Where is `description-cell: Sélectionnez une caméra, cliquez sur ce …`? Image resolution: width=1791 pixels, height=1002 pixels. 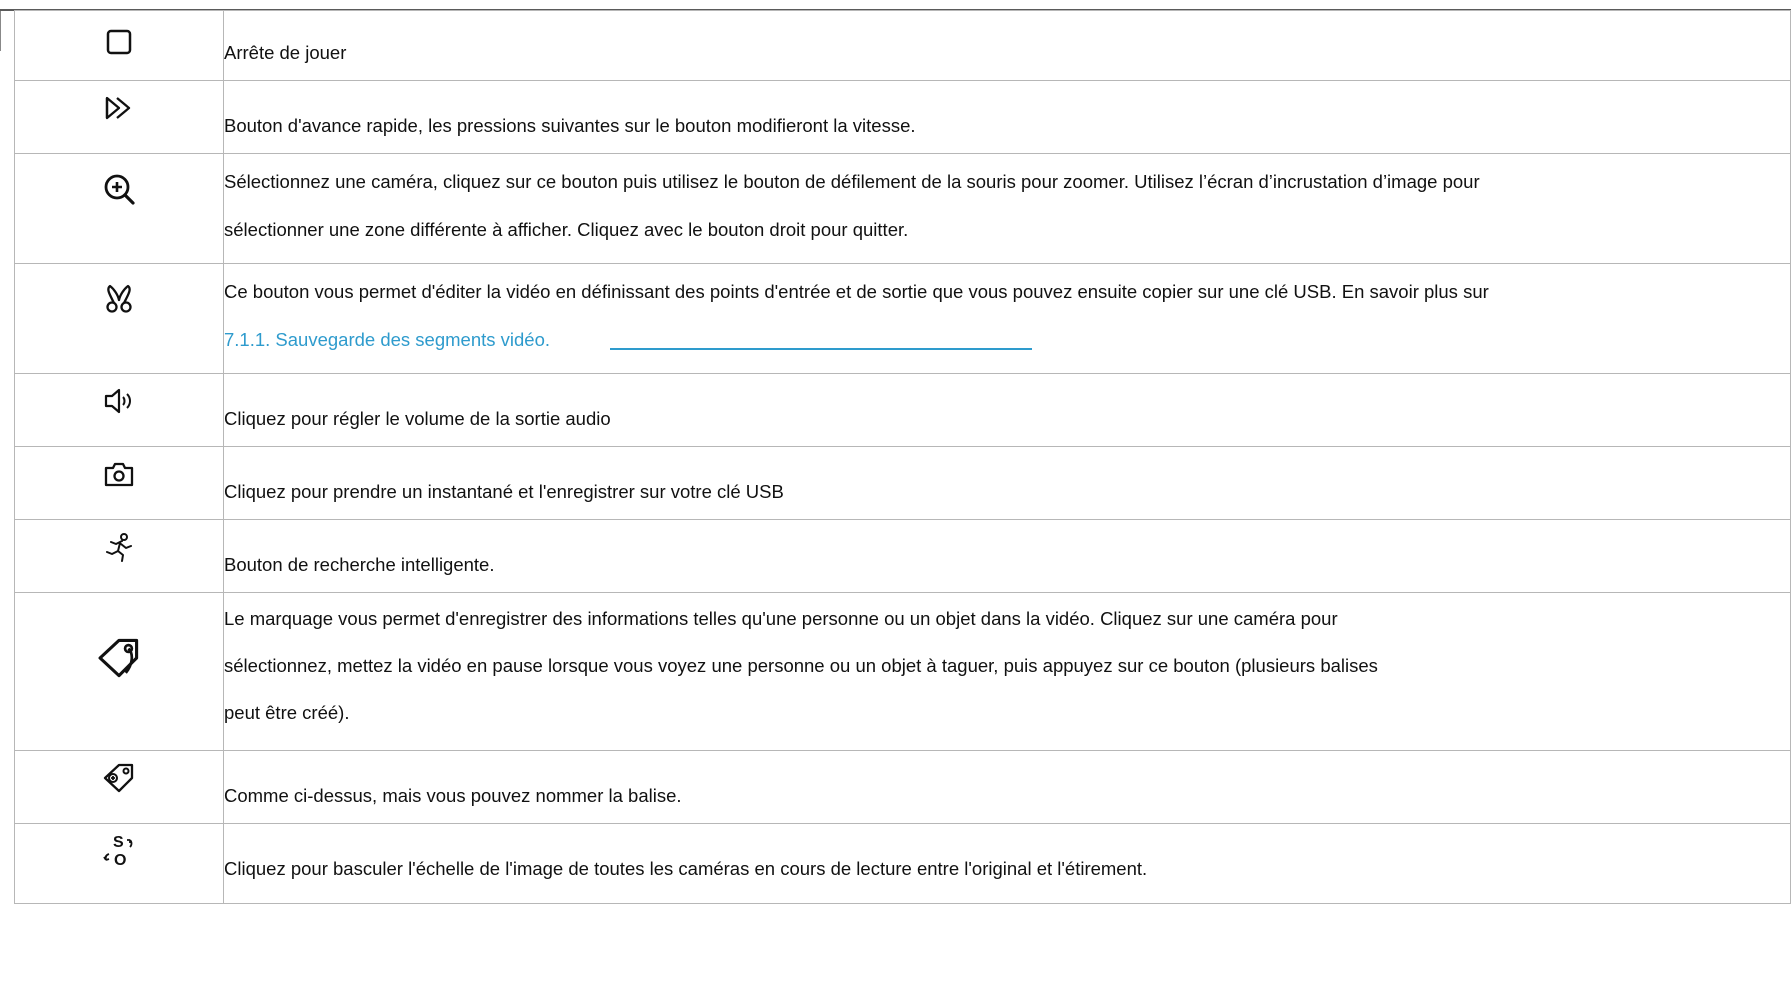
description-cell: Sélectionnez une caméra, cliquez sur ce … is located at coordinates (1007, 208).